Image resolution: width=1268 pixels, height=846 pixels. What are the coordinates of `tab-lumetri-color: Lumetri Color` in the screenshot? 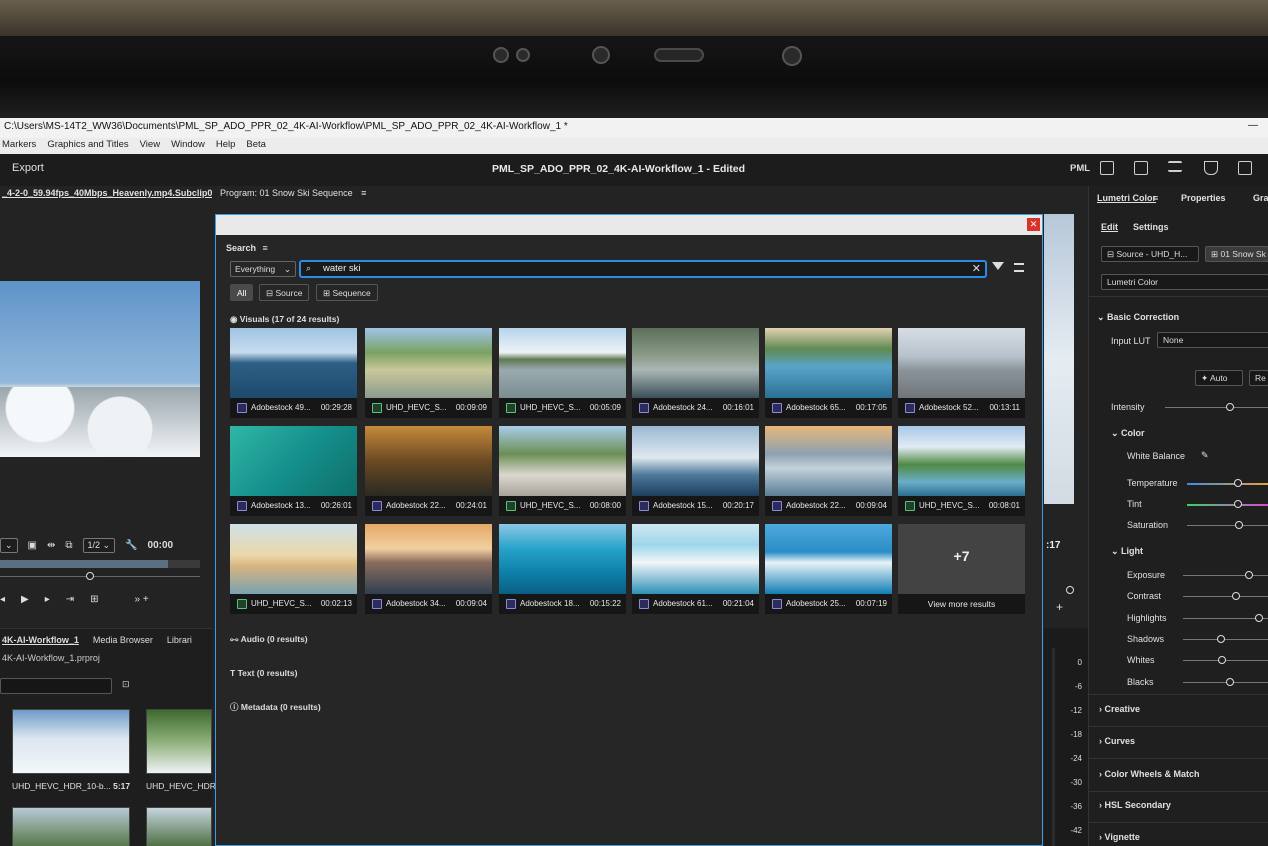 It's located at (1126, 198).